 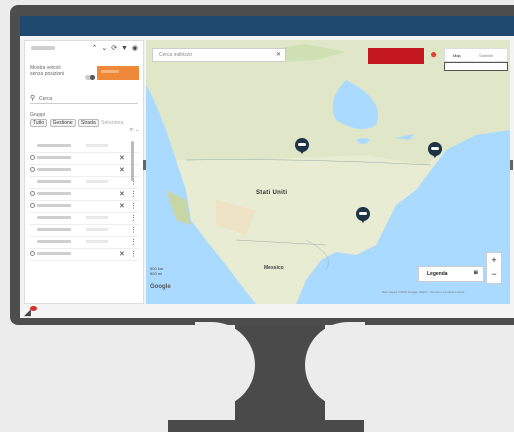 What do you see at coordinates (160, 287) in the screenshot?
I see `google-logo: Google` at bounding box center [160, 287].